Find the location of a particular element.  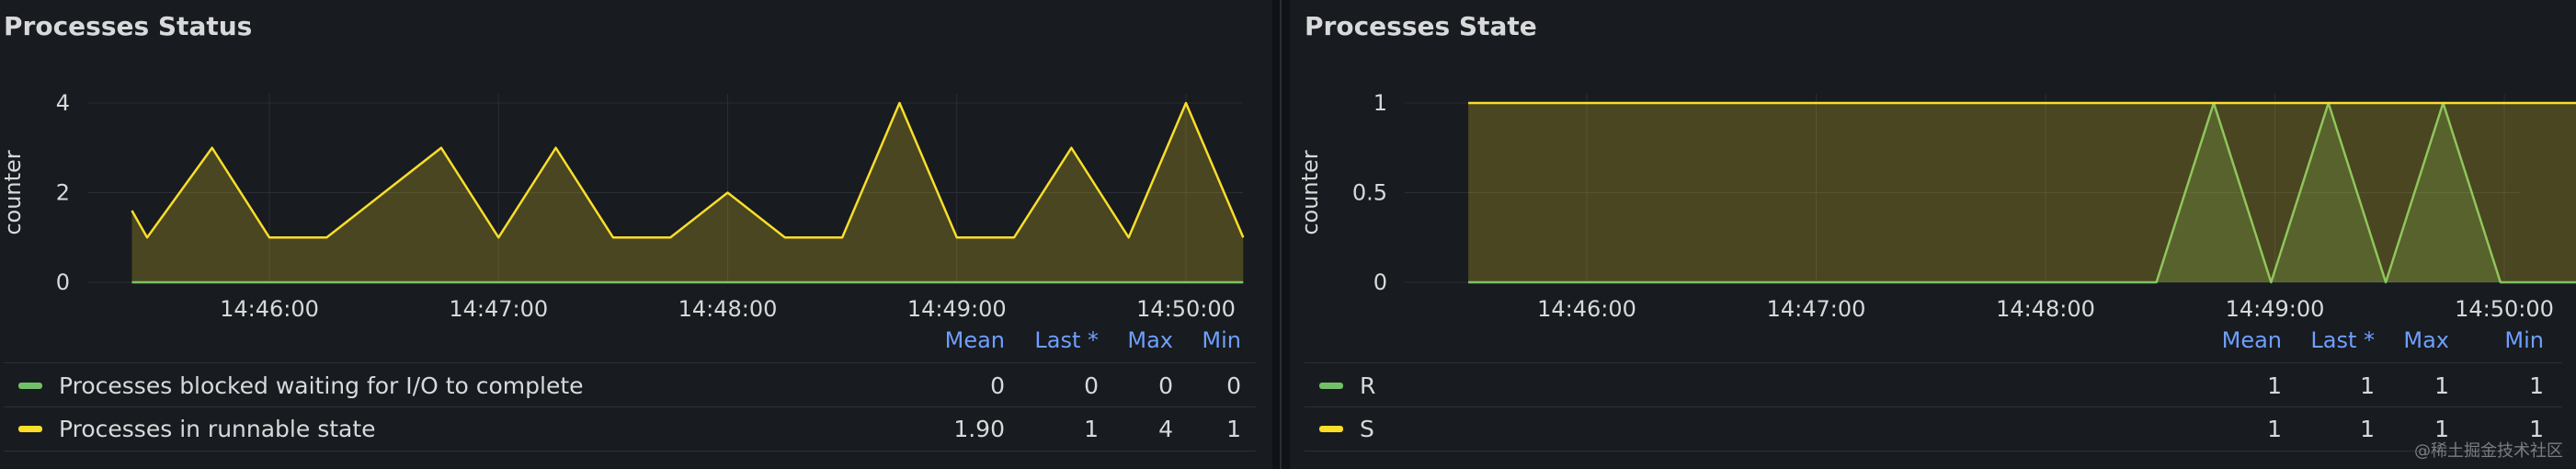

legend-series-name: R is located at coordinates (1368, 385).